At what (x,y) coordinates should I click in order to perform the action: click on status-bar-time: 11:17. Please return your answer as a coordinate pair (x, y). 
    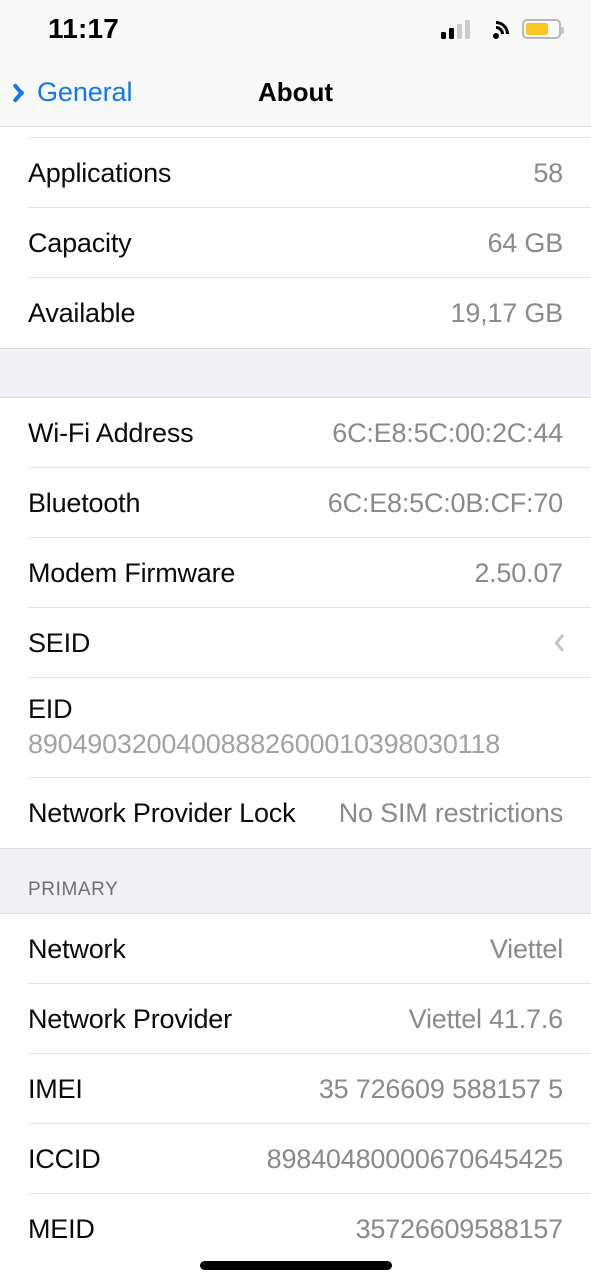
    Looking at the image, I should click on (84, 28).